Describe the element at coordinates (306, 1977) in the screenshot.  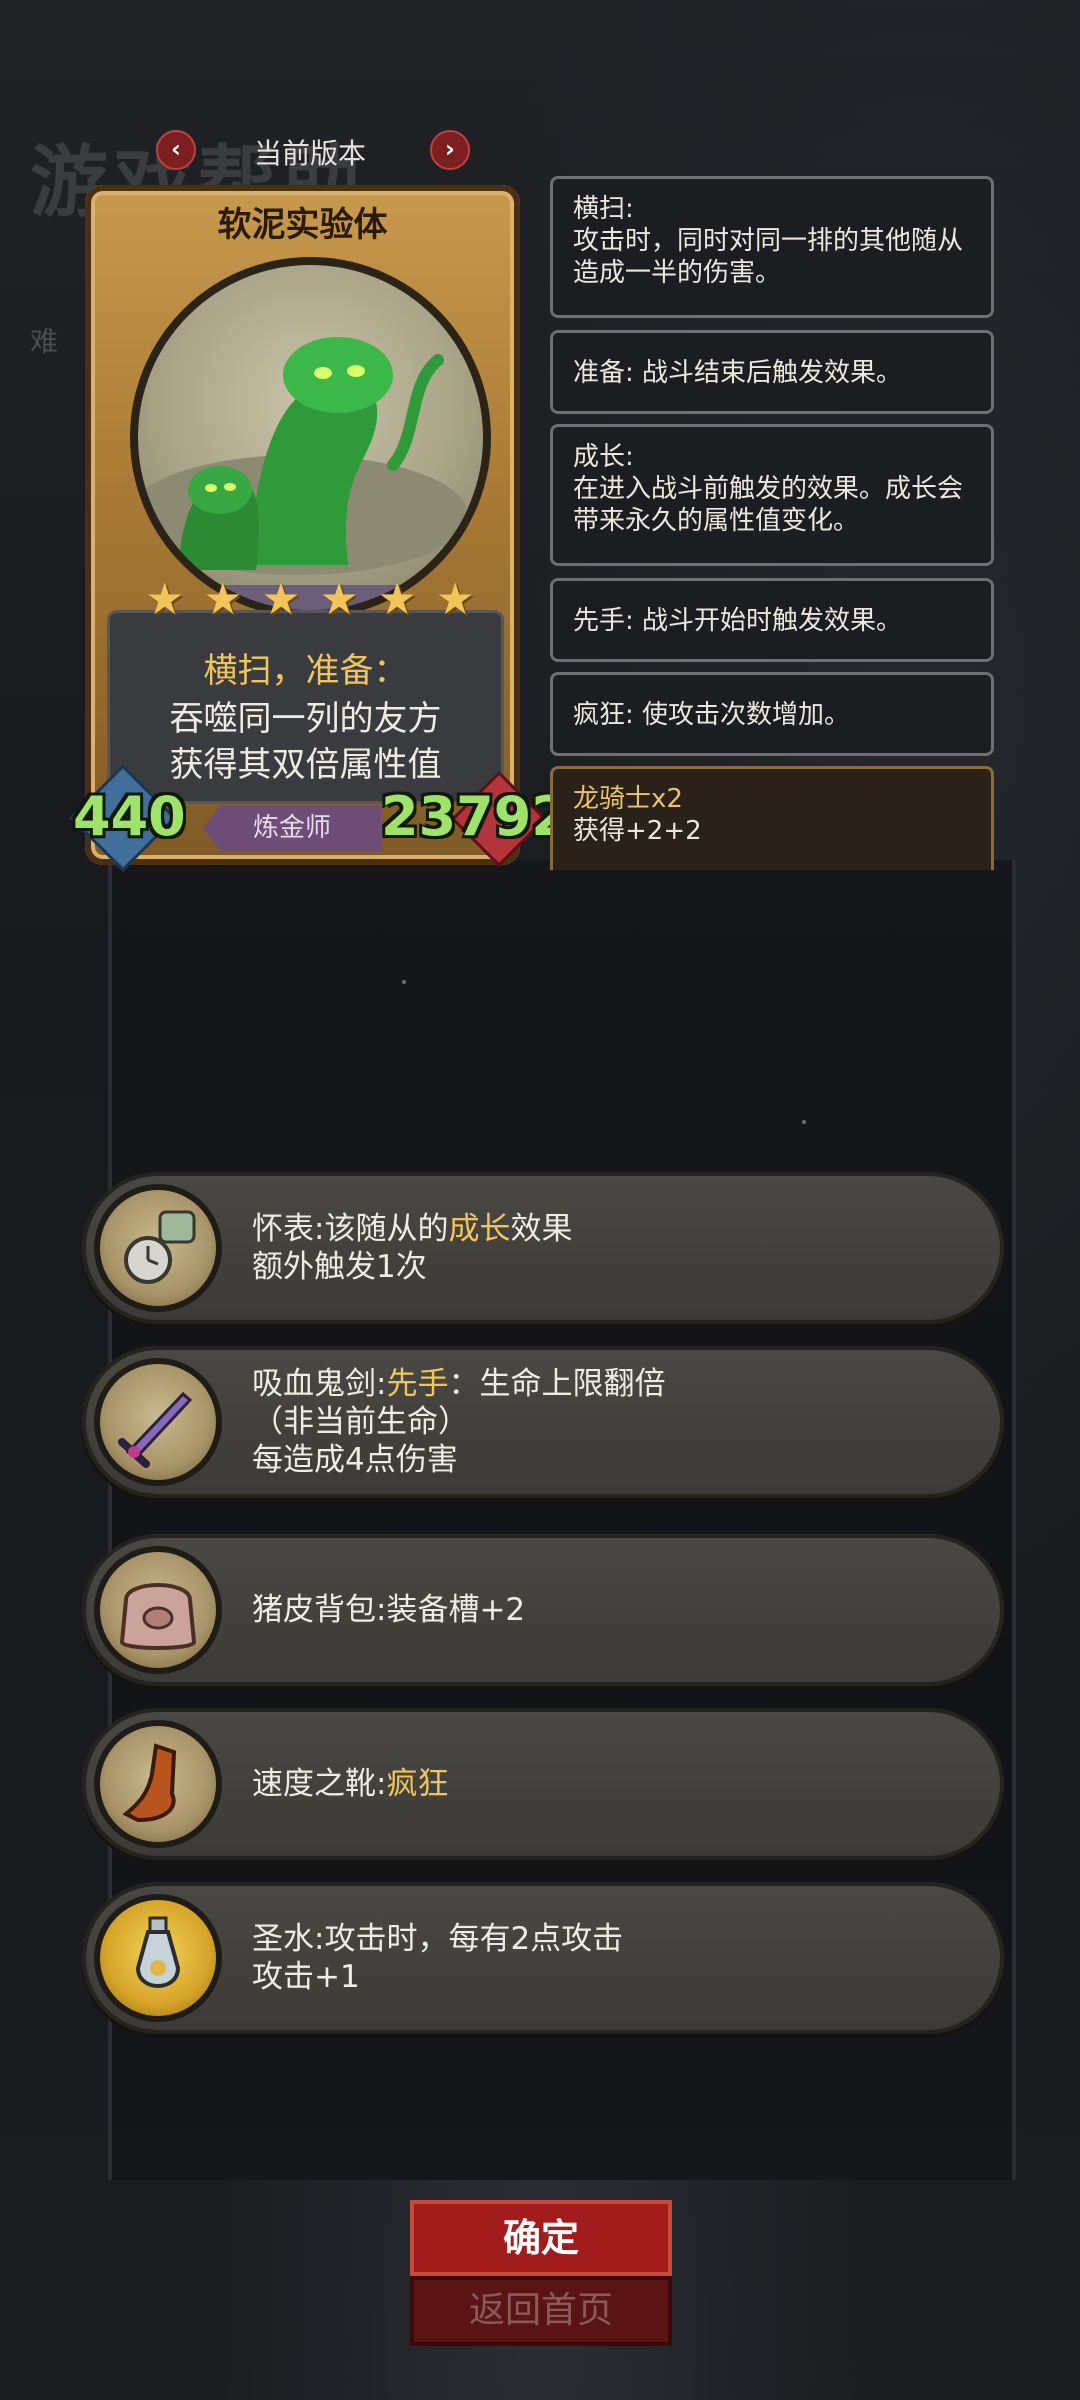
I see `item-desc-line2: 攻击+1` at that location.